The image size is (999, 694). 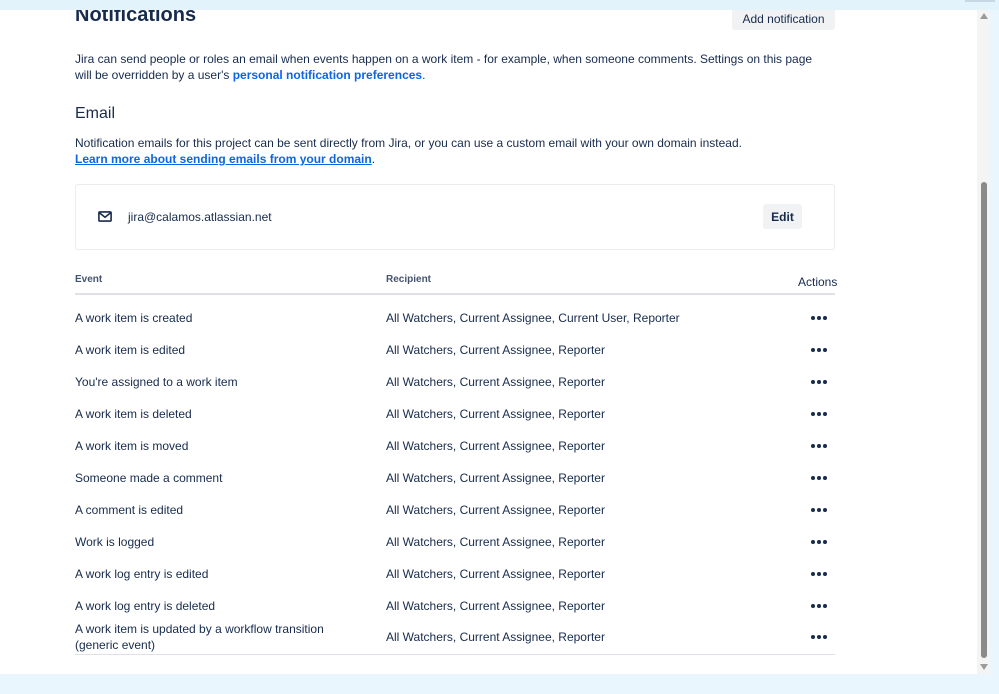 I want to click on event-cell: Someone made a comment, so click(x=149, y=478).